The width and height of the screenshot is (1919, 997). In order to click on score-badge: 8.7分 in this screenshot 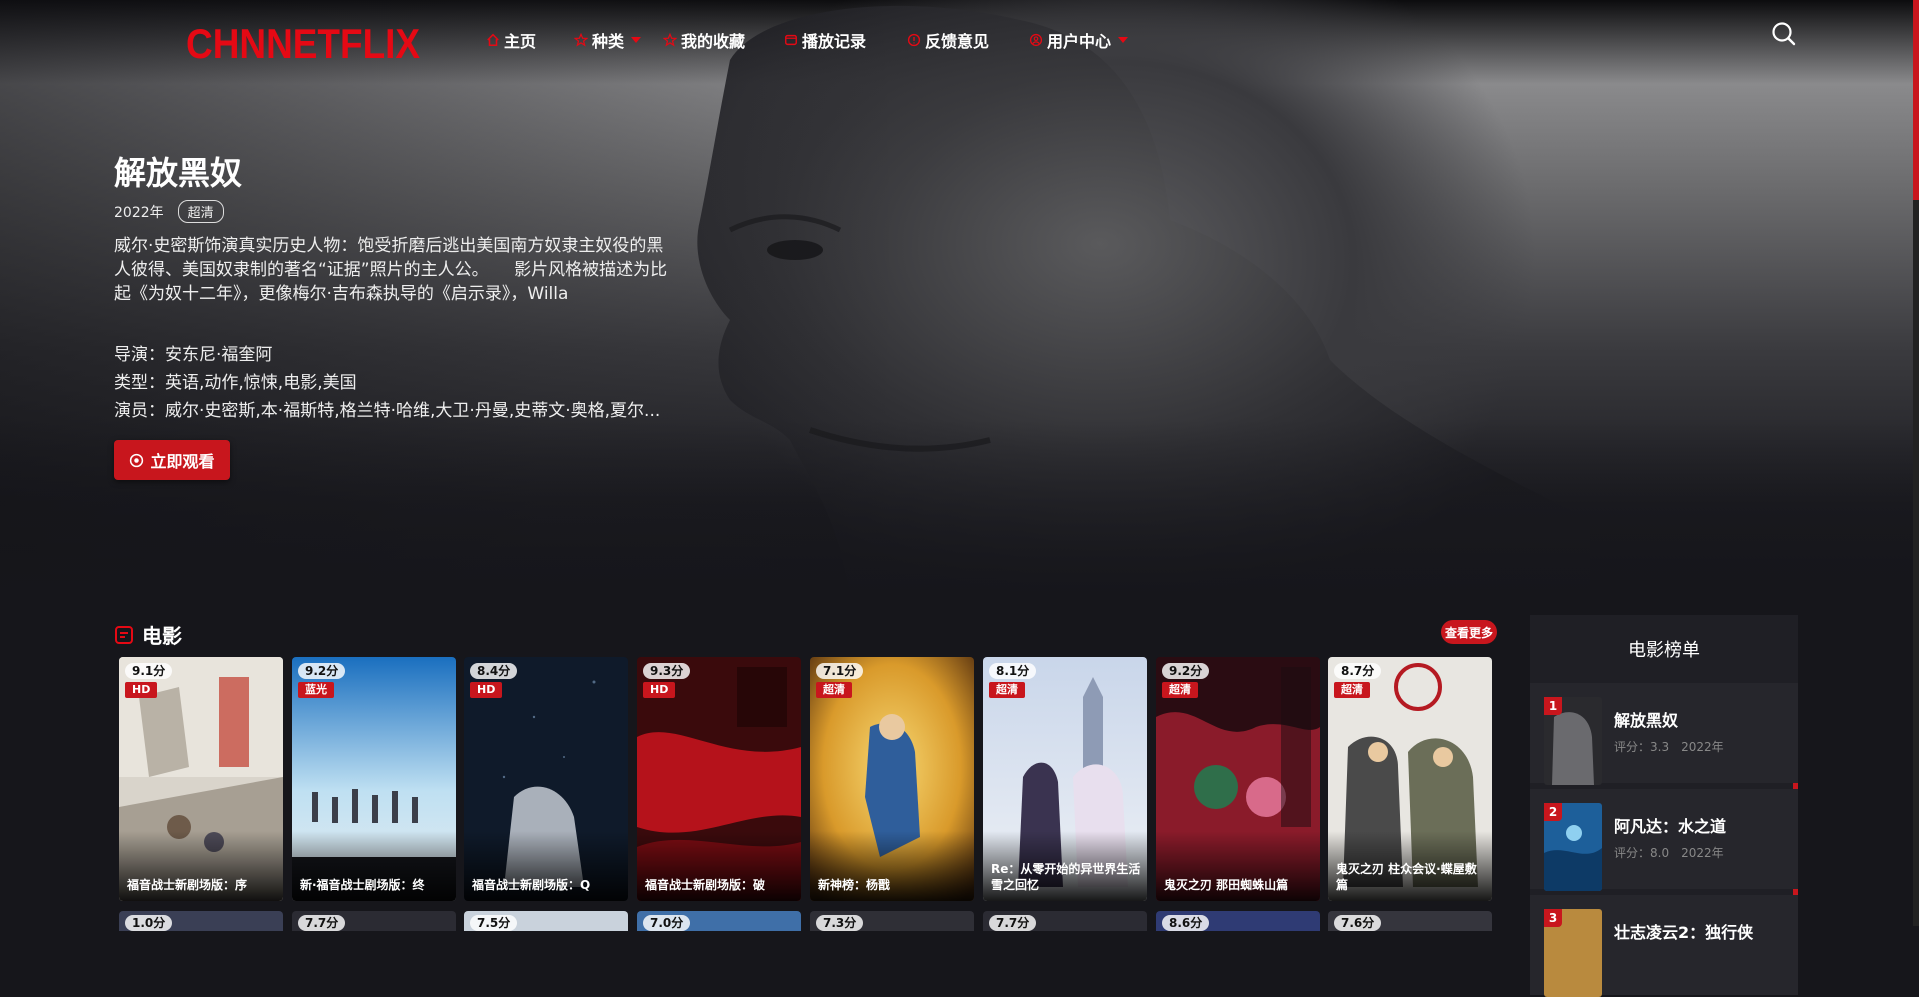, I will do `click(1358, 671)`.